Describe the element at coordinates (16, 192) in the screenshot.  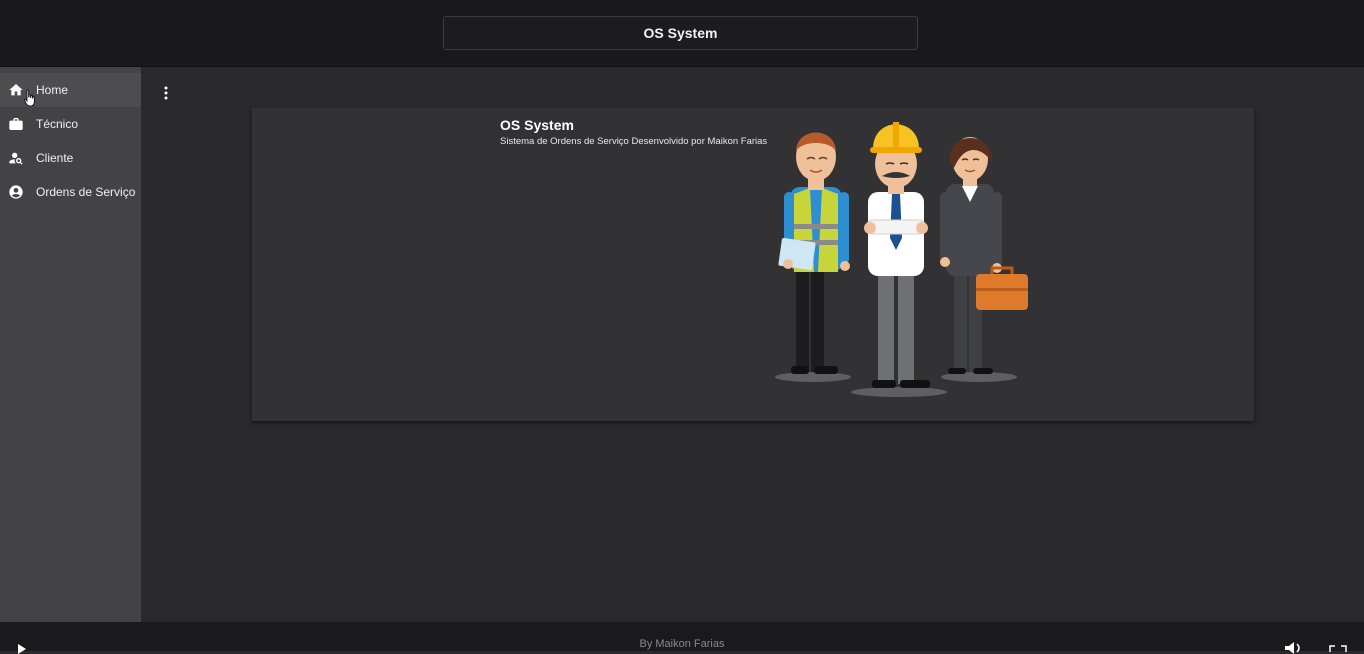
I see `account-circle-icon` at that location.